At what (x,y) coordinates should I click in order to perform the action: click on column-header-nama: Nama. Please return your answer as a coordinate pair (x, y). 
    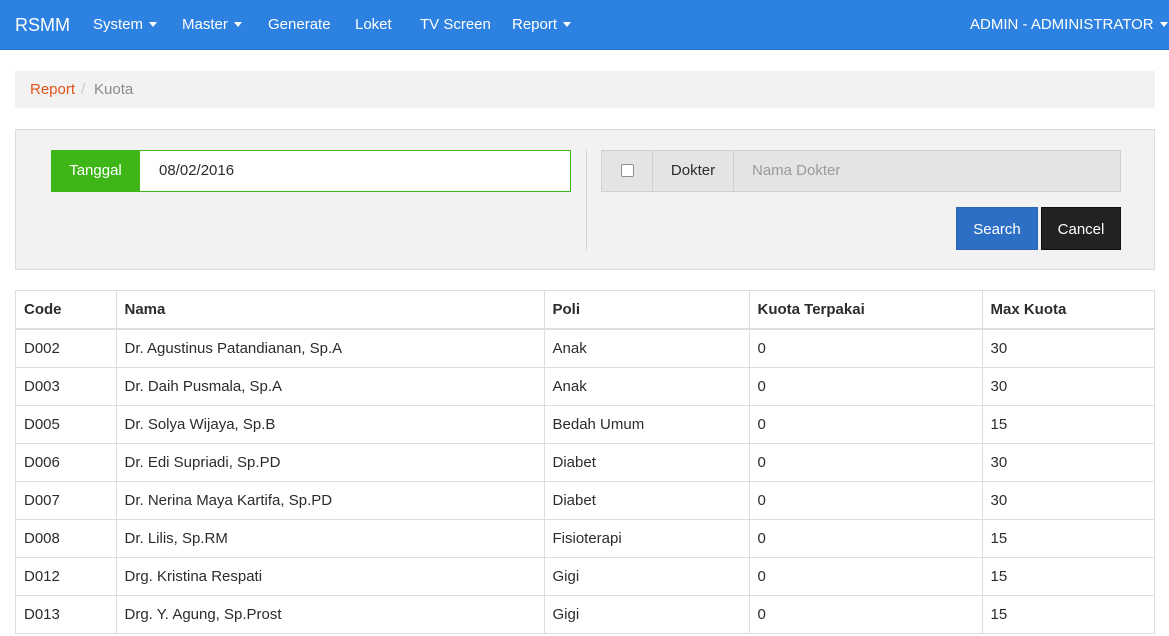
    Looking at the image, I should click on (330, 310).